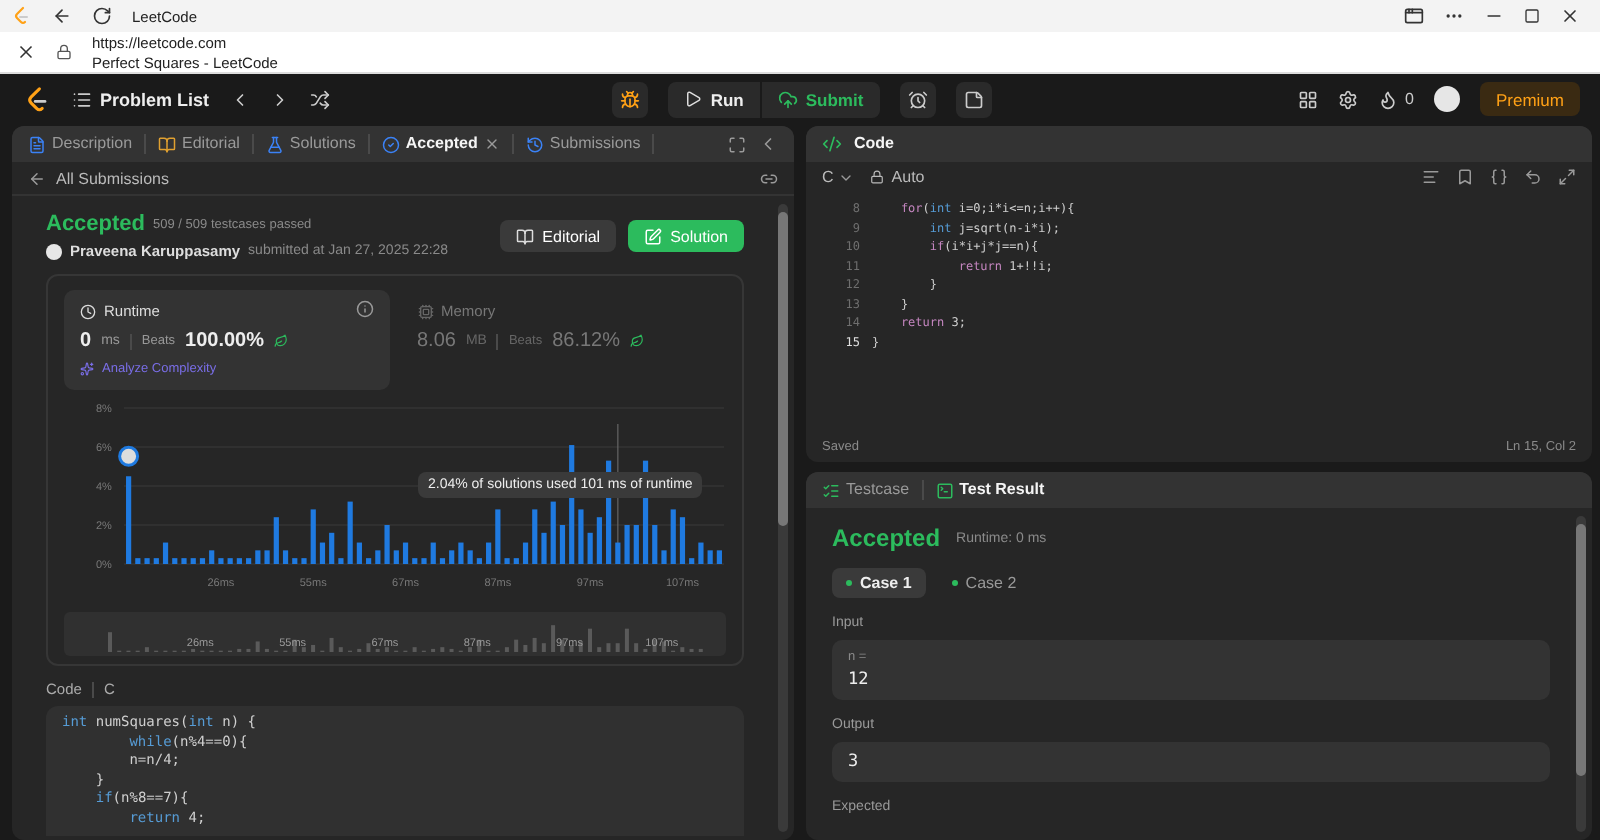 The height and width of the screenshot is (840, 1600). What do you see at coordinates (155, 99) in the screenshot?
I see `problem-list-link: Problem List` at bounding box center [155, 99].